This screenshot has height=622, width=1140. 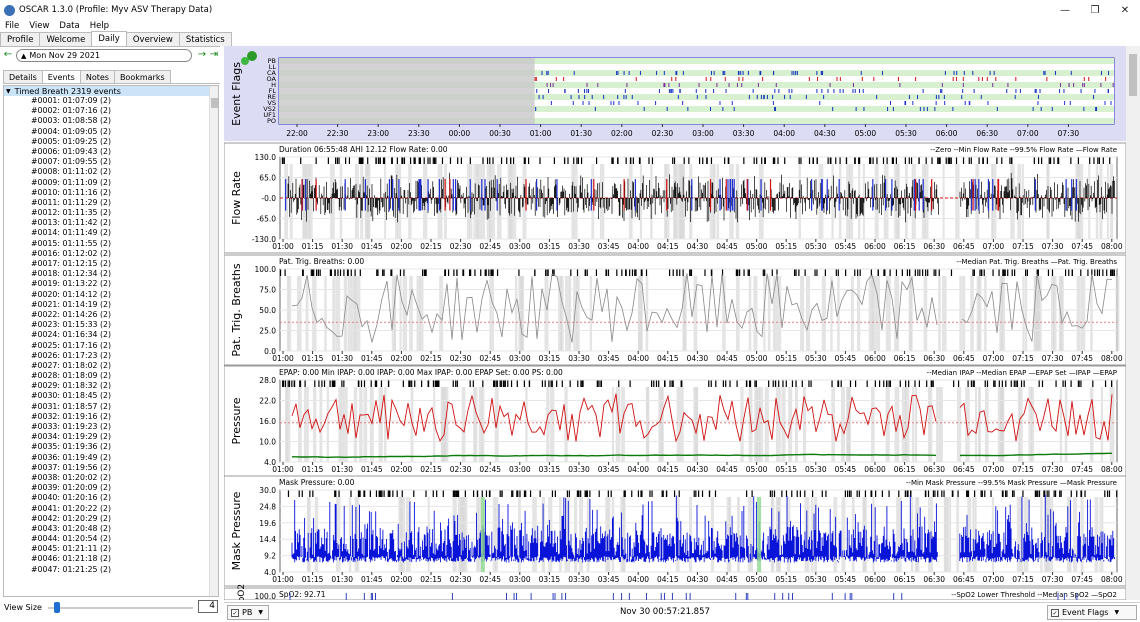 I want to click on event-row: #0043: 01:20:48 (2), so click(x=111, y=529).